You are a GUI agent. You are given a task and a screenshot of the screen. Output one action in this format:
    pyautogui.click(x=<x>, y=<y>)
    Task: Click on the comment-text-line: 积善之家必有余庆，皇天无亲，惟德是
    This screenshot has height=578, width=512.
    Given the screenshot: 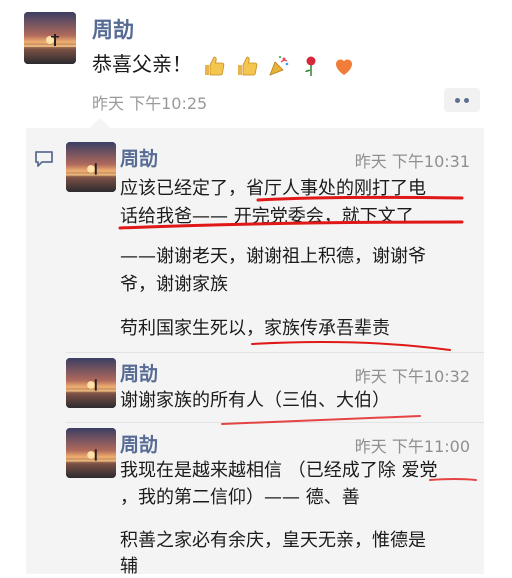 What is the action you would take?
    pyautogui.click(x=273, y=540)
    